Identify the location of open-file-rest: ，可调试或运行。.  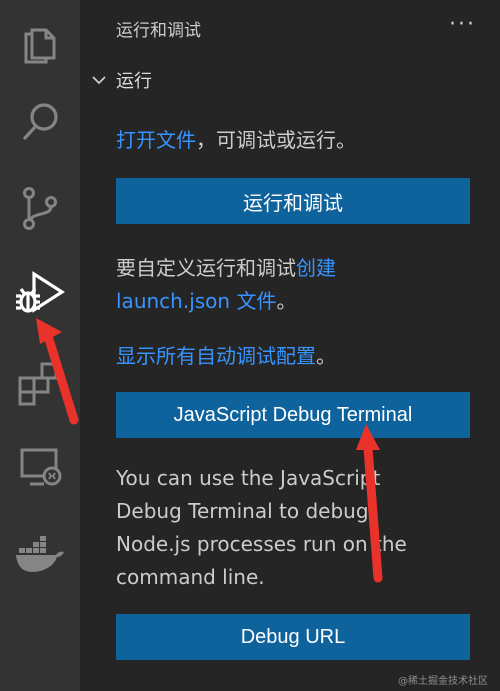
(276, 140).